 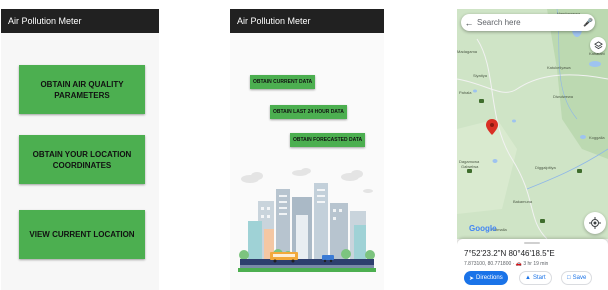 I want to click on obtain-location-button: OBTAIN YOUR LOCATION COORDINATES, so click(x=82, y=159).